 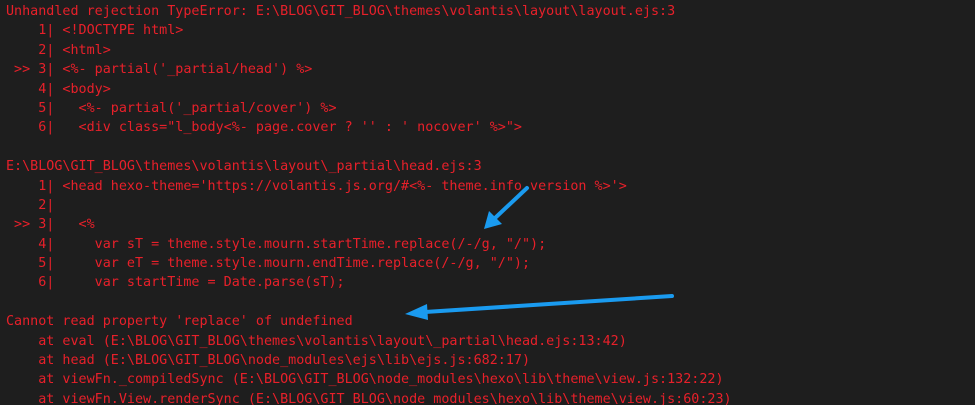 I want to click on terminal-line: 1| <!DOCTYPE html>, so click(x=95, y=31).